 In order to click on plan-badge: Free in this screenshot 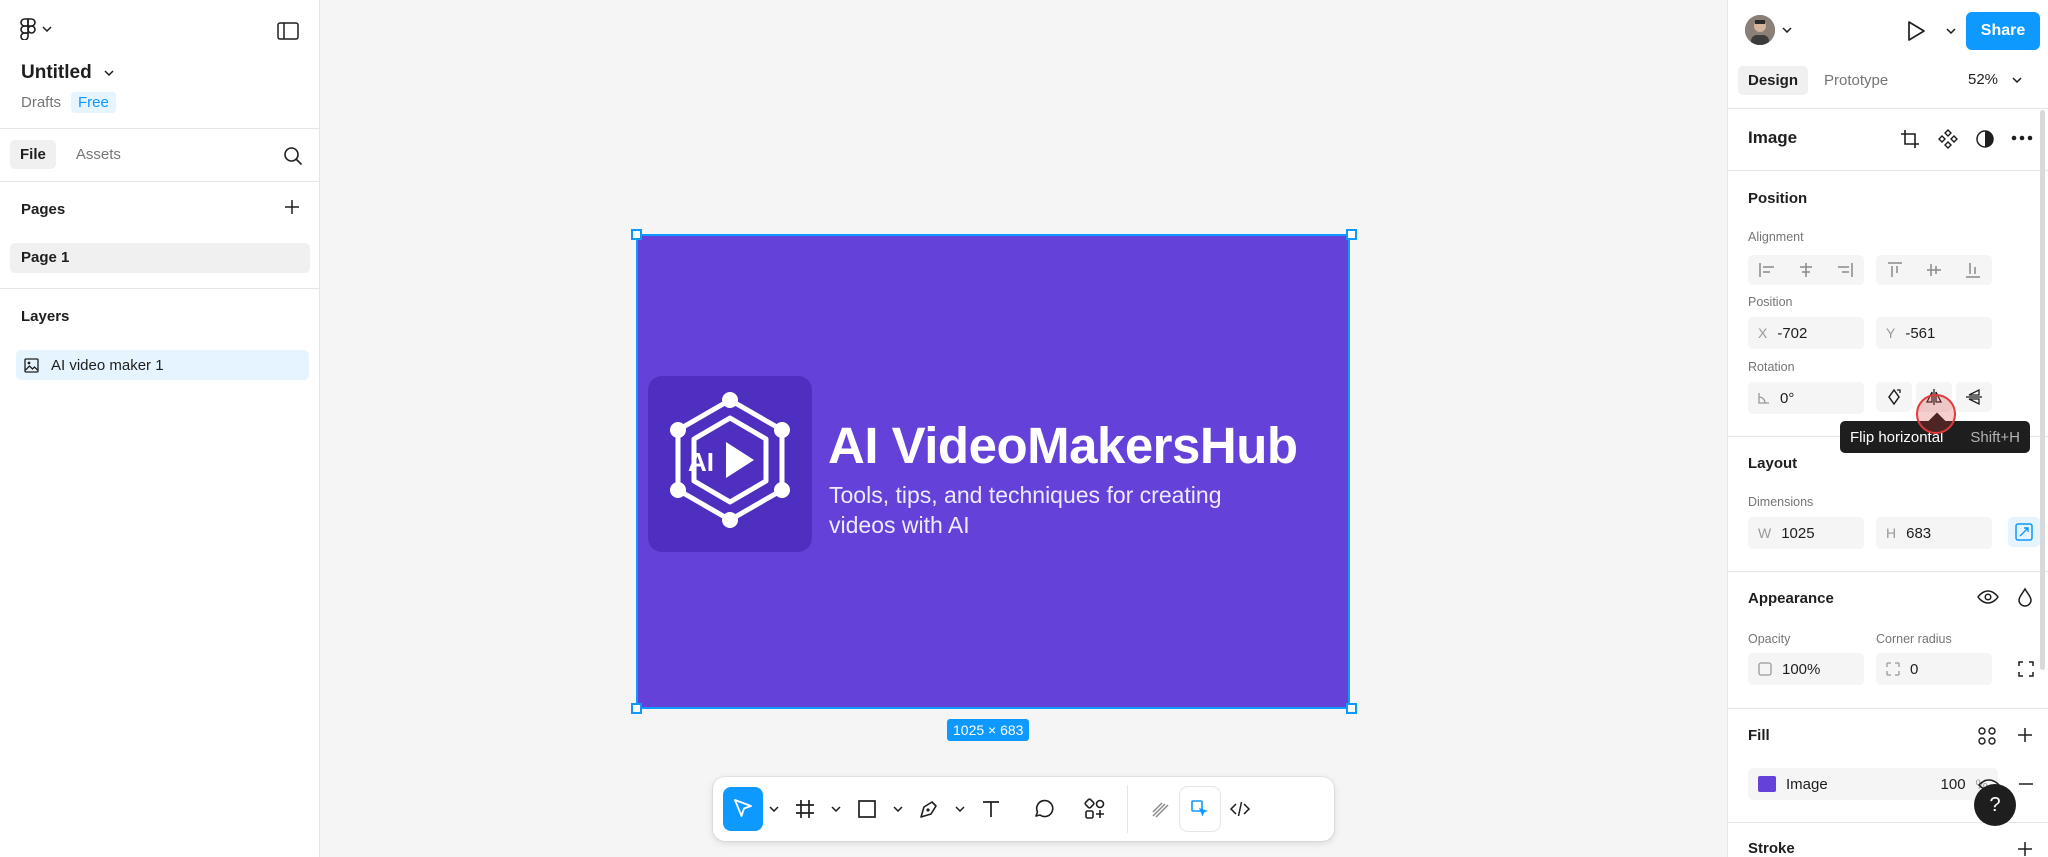, I will do `click(93, 102)`.